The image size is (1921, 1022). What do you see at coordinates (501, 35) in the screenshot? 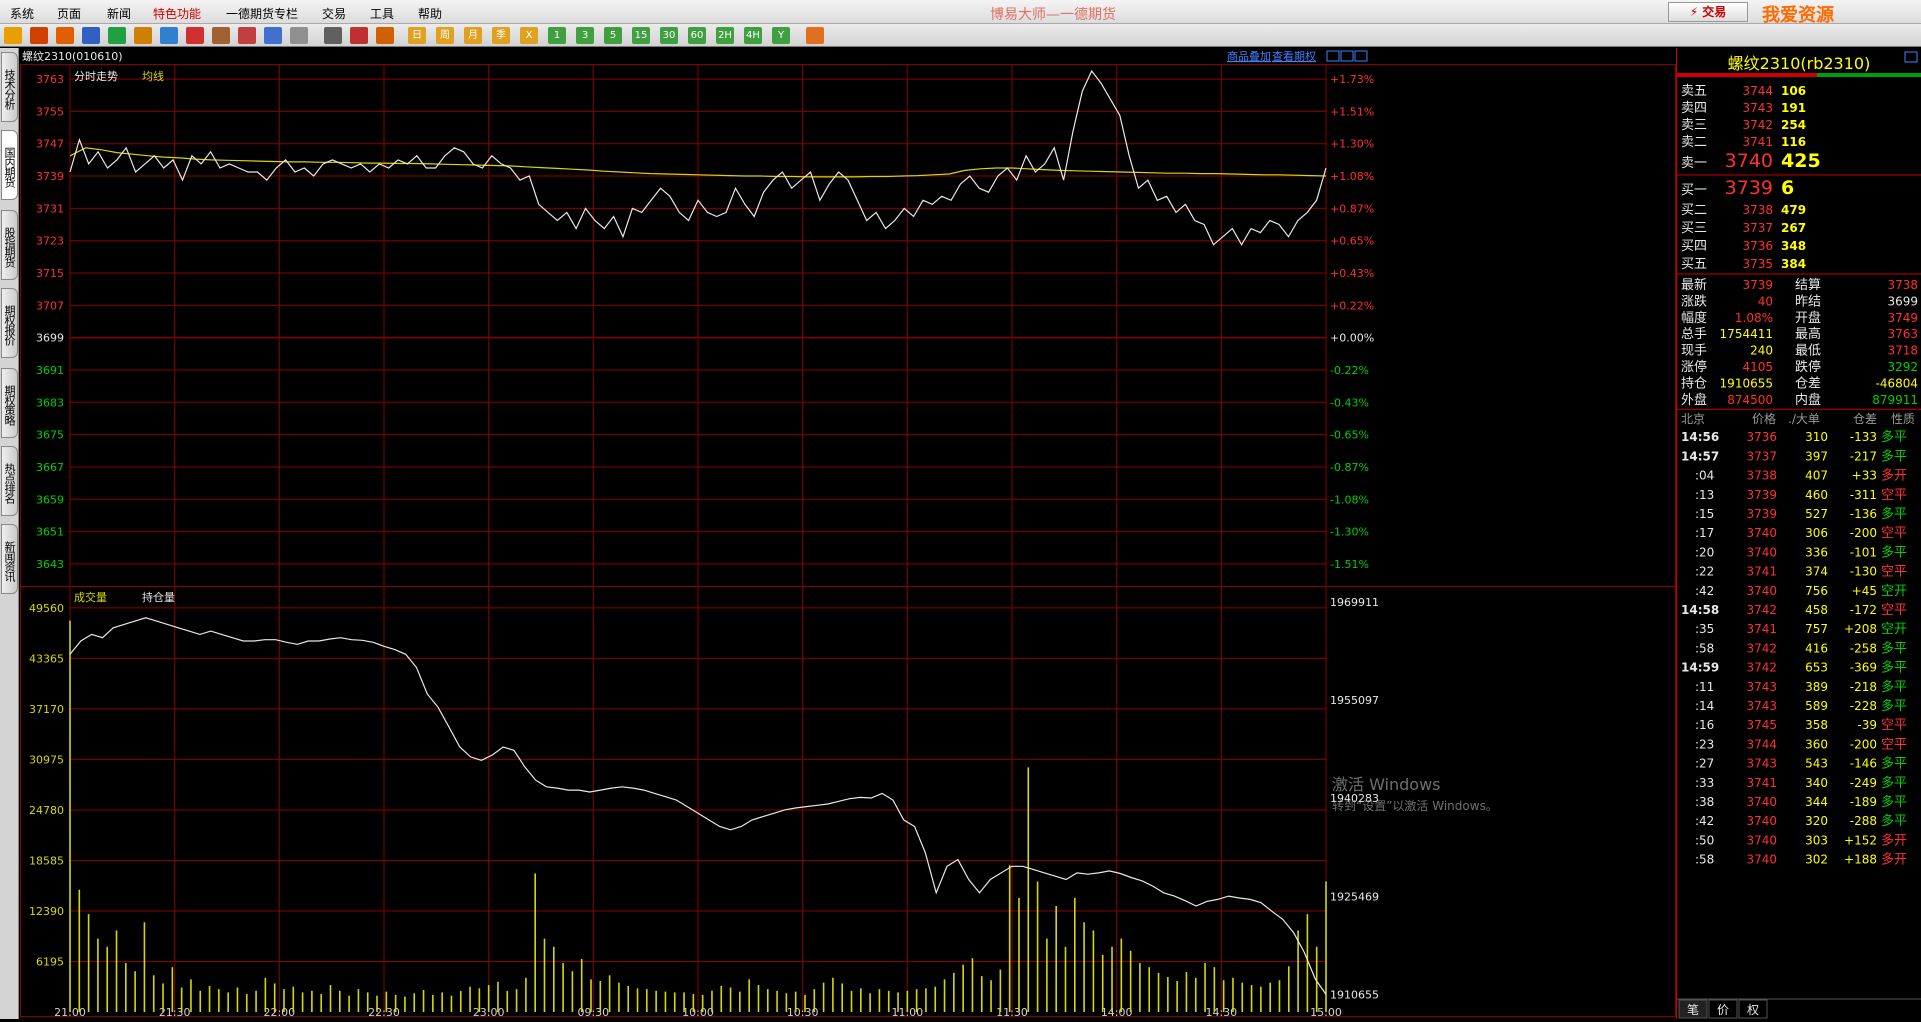
I see `period-button: 季` at bounding box center [501, 35].